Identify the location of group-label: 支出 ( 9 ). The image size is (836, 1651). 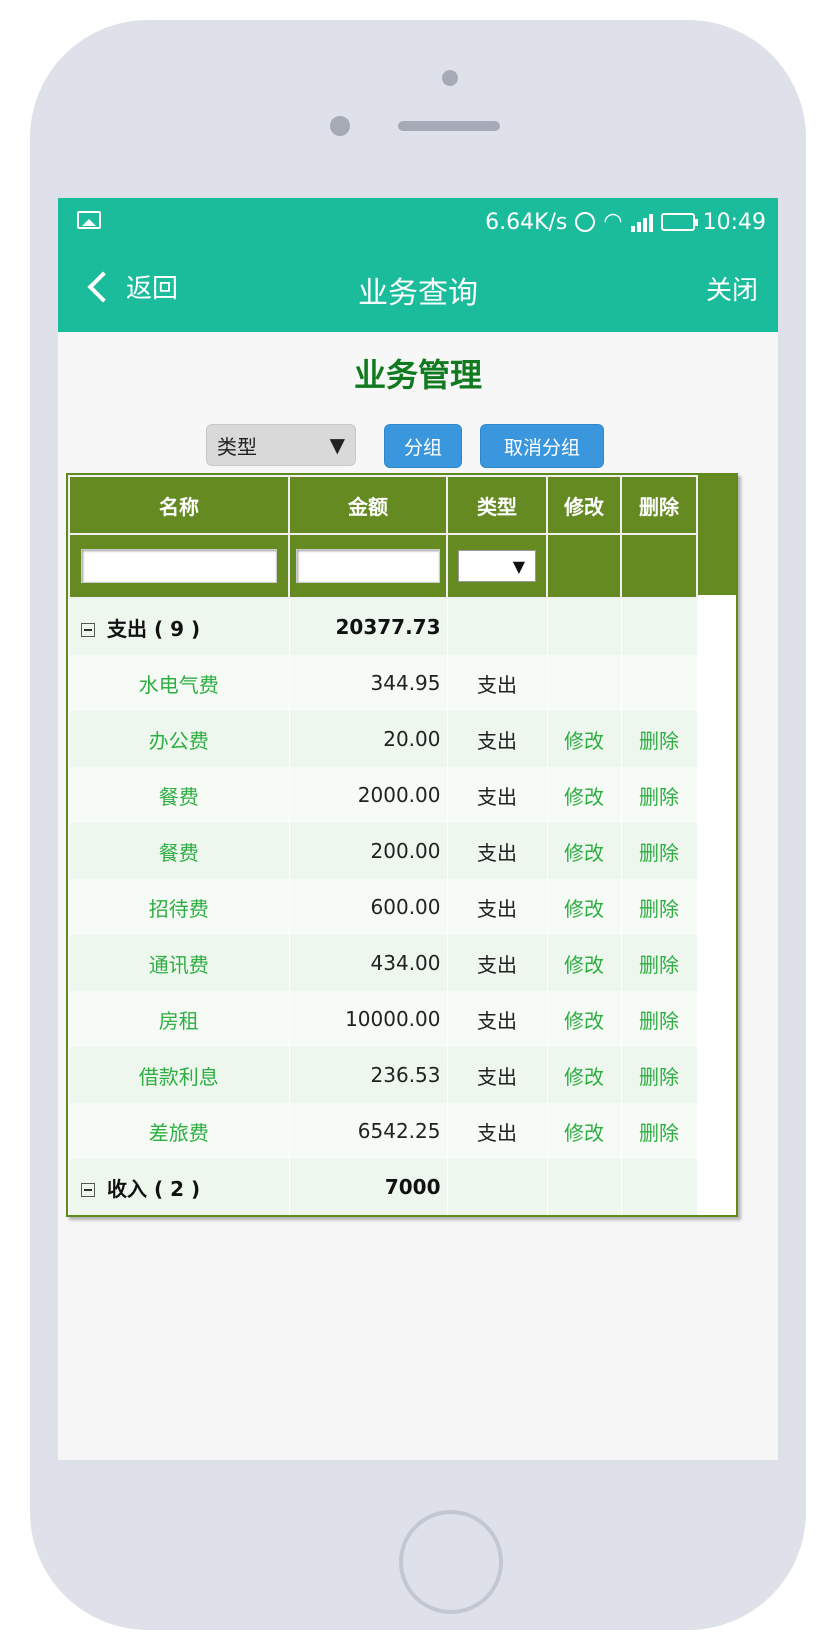
(154, 628).